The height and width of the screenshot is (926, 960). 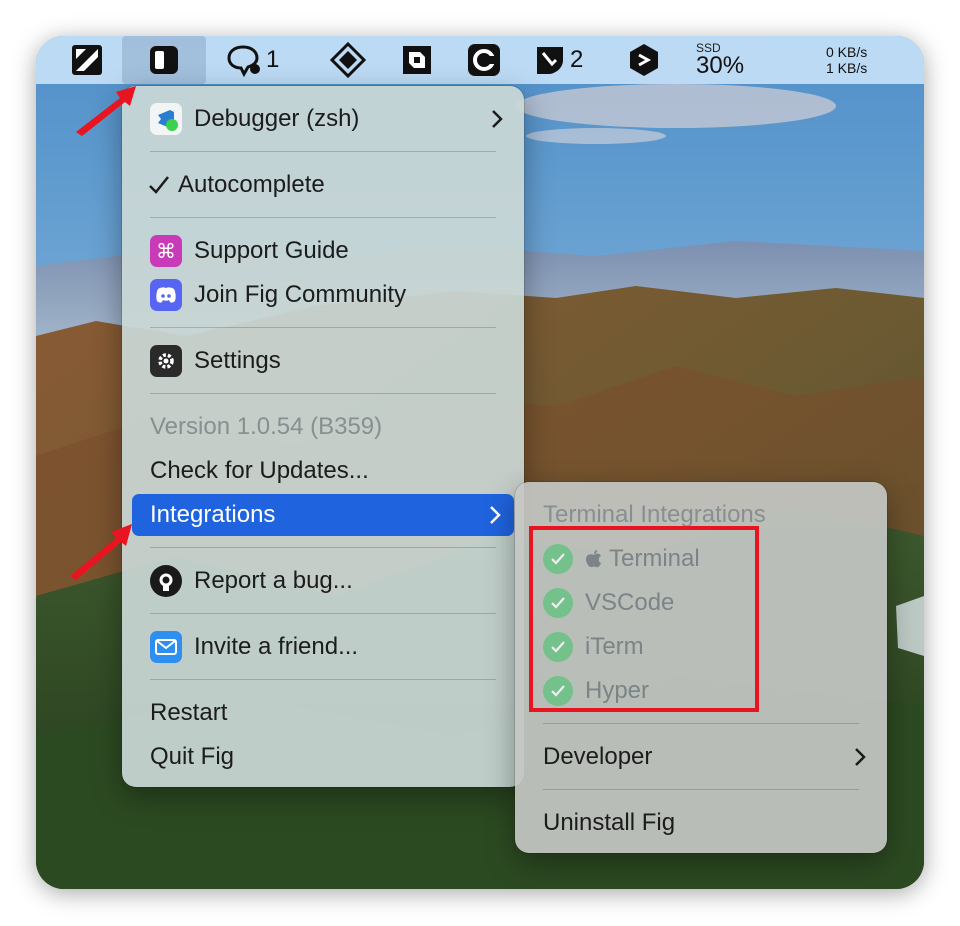 What do you see at coordinates (598, 756) in the screenshot?
I see `developer-label: Developer` at bounding box center [598, 756].